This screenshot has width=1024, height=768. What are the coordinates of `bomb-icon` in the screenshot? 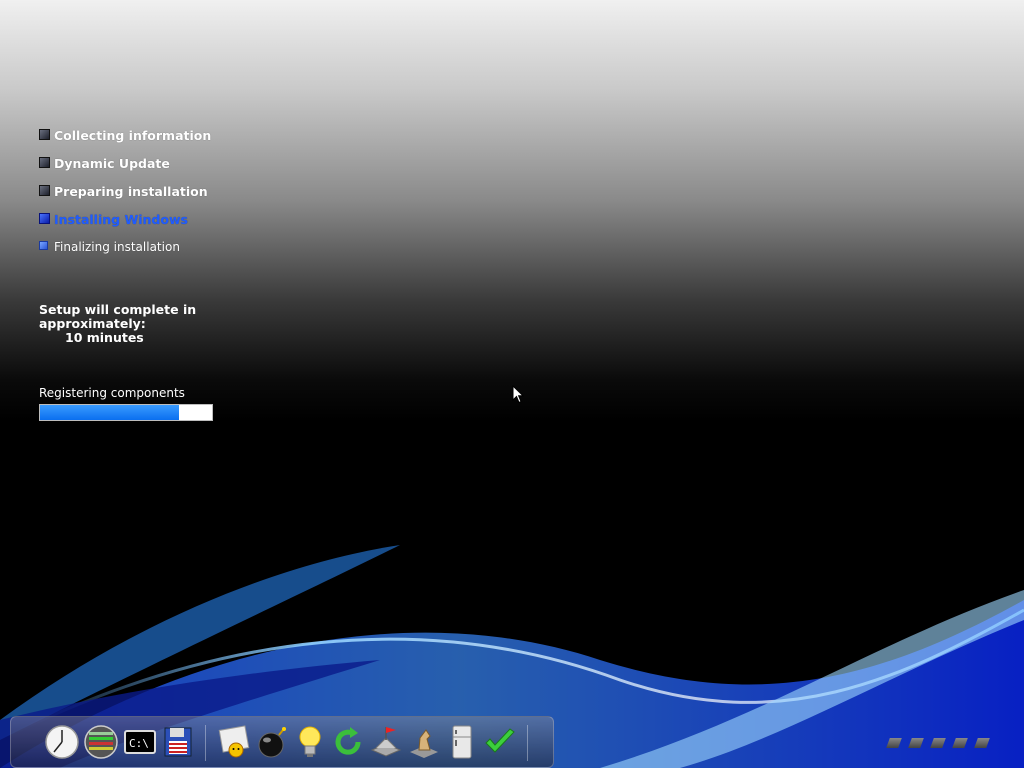 It's located at (273, 742).